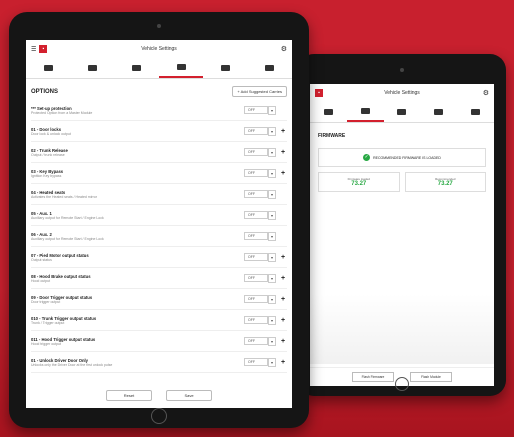  Describe the element at coordinates (46, 175) in the screenshot. I see `option-desc: Ignition Key bypass` at that location.